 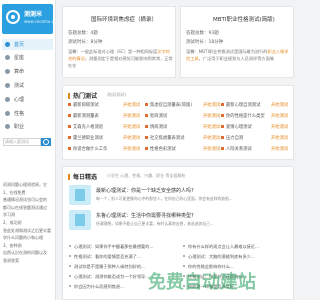 I want to click on search-button, so click(x=46, y=142).